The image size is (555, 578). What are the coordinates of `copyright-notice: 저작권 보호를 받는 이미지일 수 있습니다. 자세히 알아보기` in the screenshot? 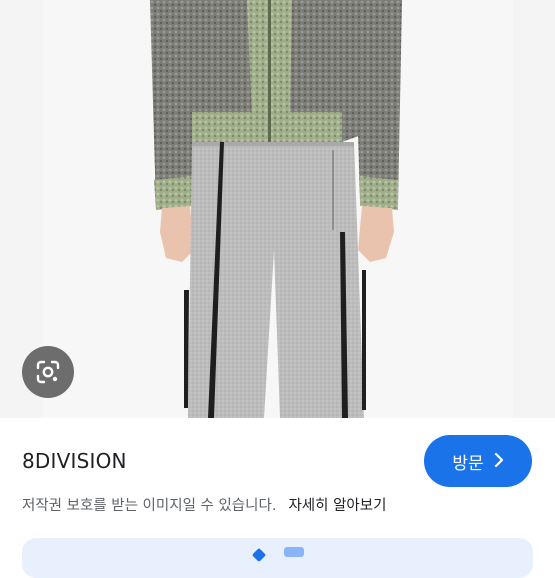 It's located at (204, 504).